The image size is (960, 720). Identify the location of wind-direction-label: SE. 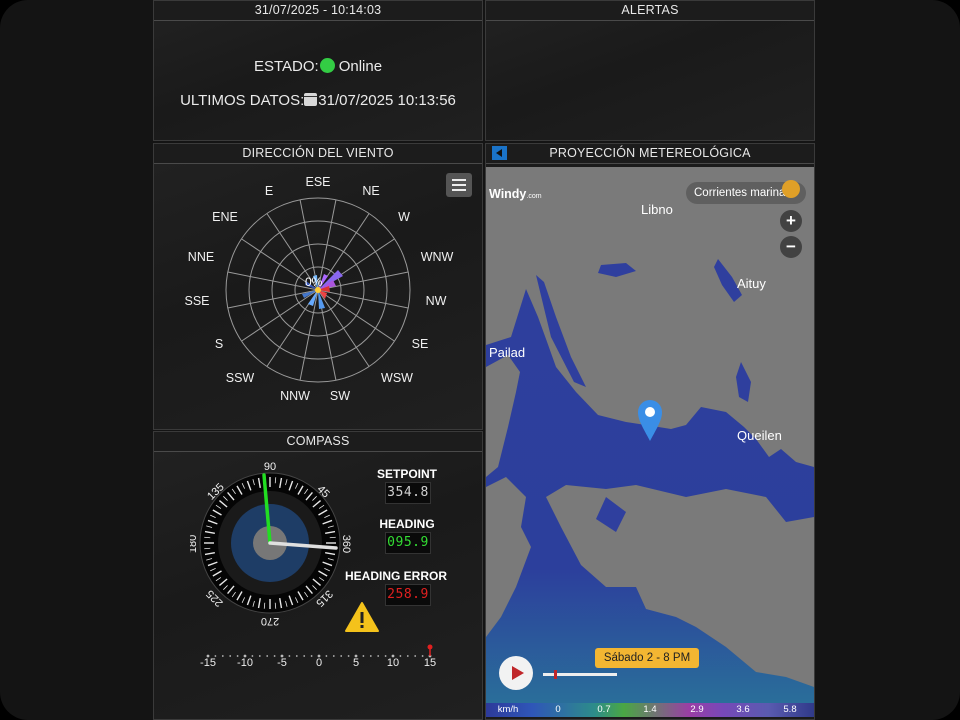
(420, 344).